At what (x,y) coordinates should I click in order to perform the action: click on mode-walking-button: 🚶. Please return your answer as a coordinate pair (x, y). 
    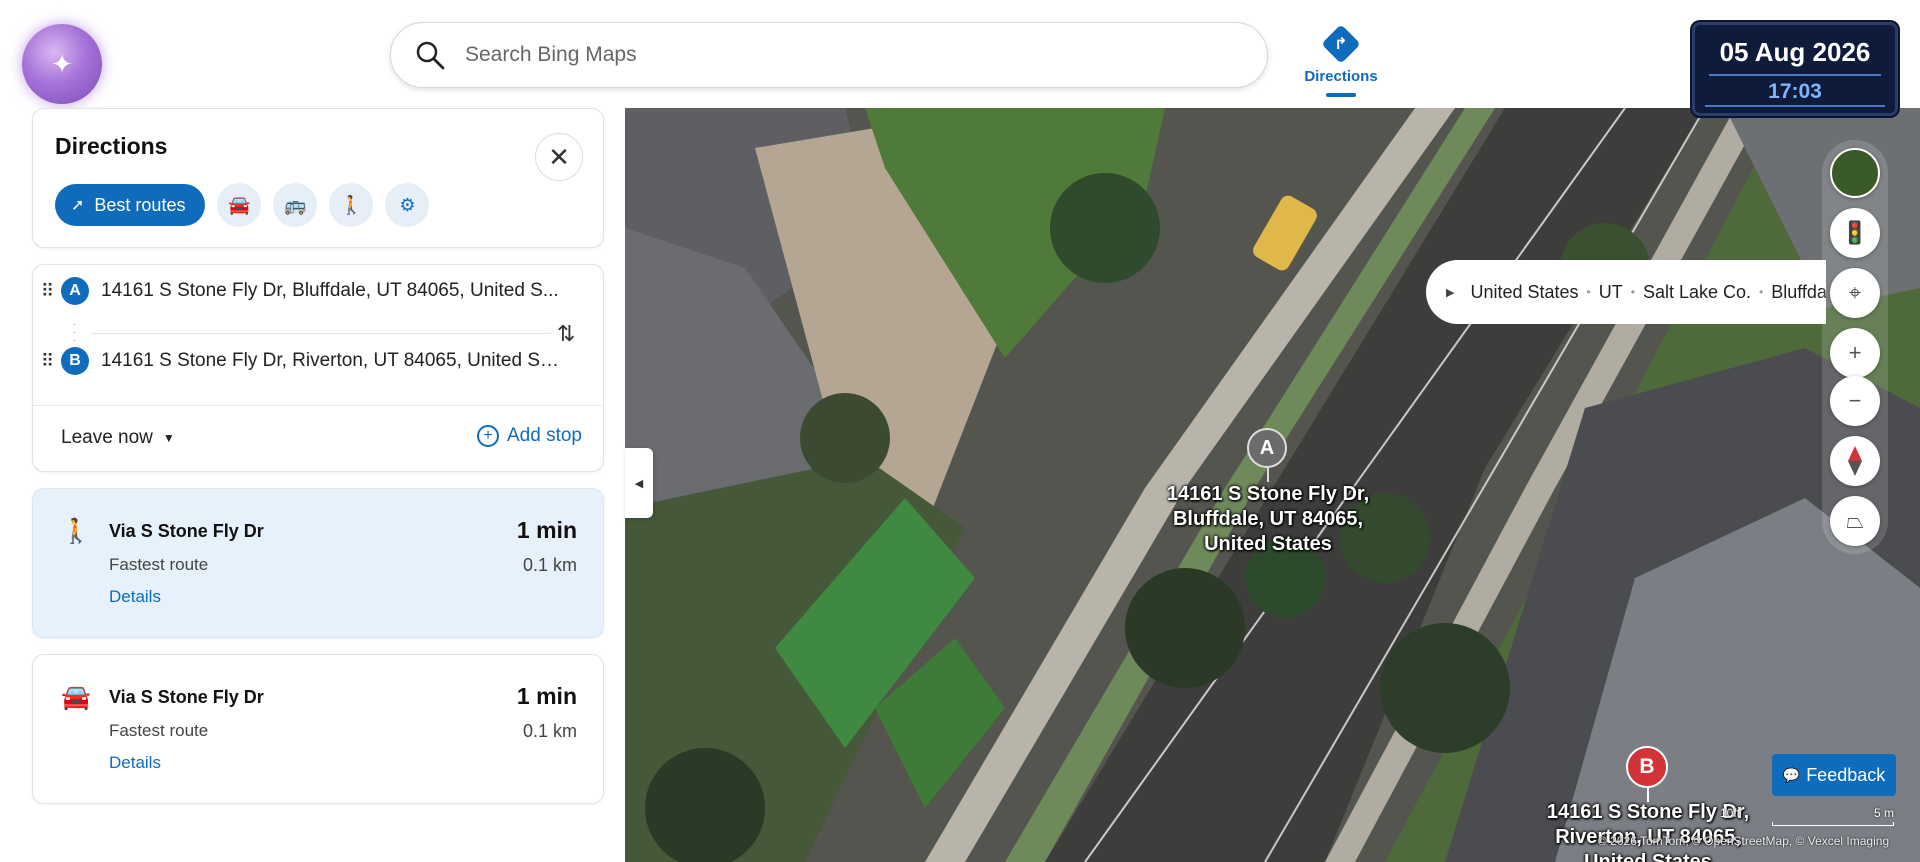
    Looking at the image, I should click on (351, 205).